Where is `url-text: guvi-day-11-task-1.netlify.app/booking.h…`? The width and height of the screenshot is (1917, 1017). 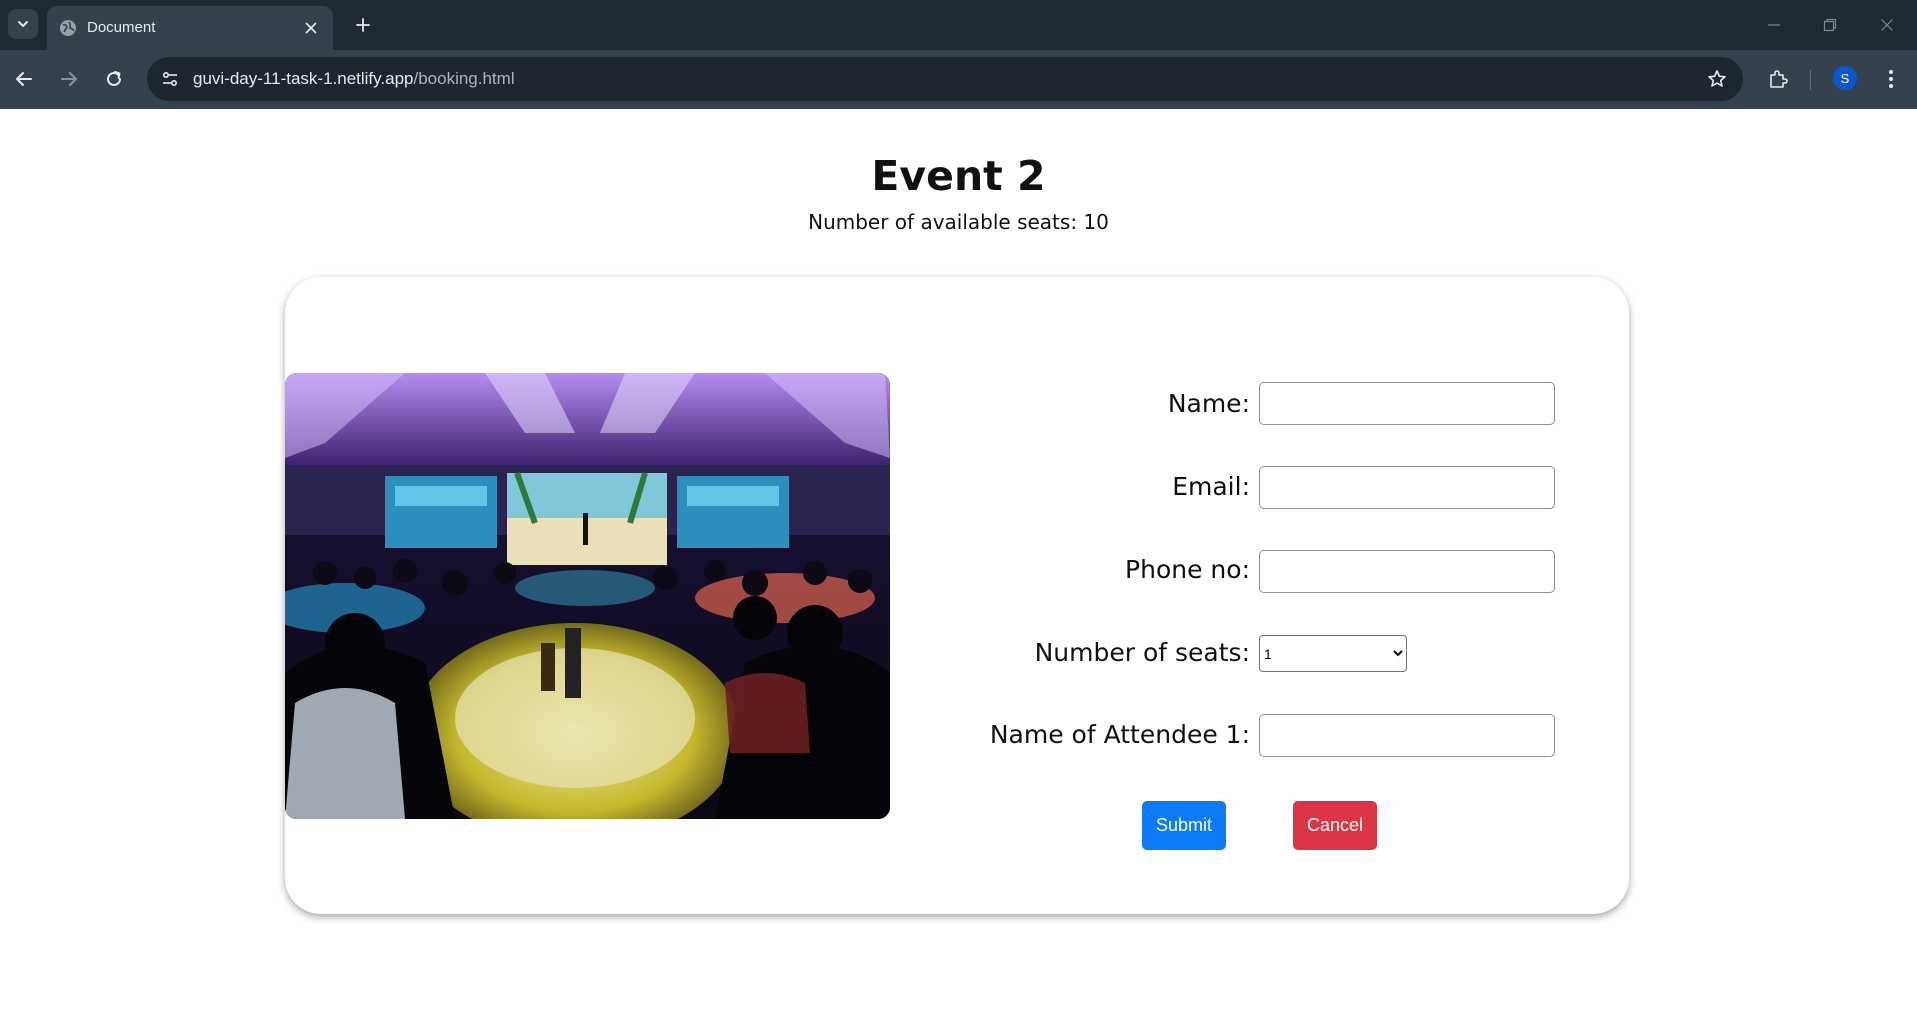
url-text: guvi-day-11-task-1.netlify.app/booking.h… is located at coordinates (354, 79).